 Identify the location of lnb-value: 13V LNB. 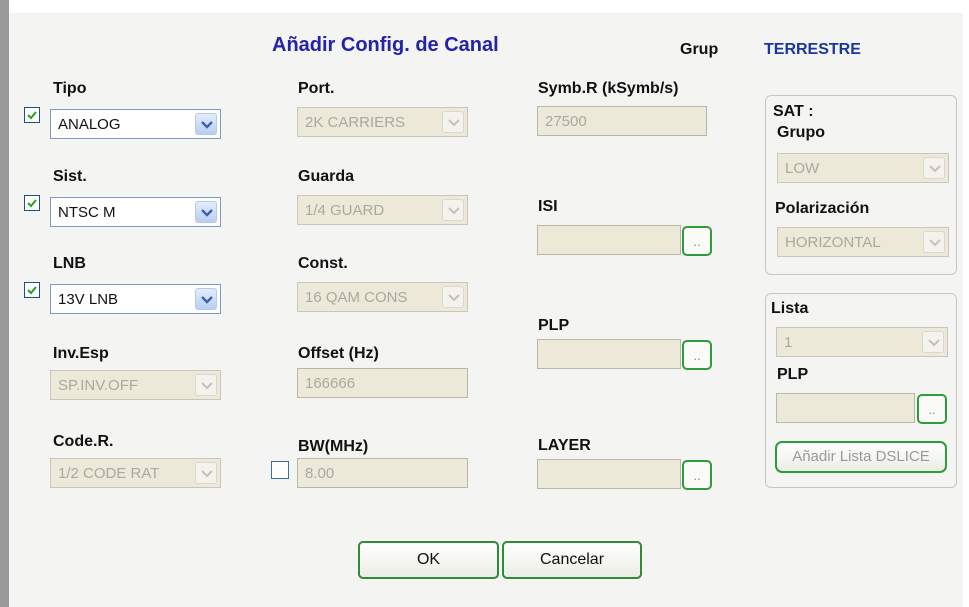
(88, 299).